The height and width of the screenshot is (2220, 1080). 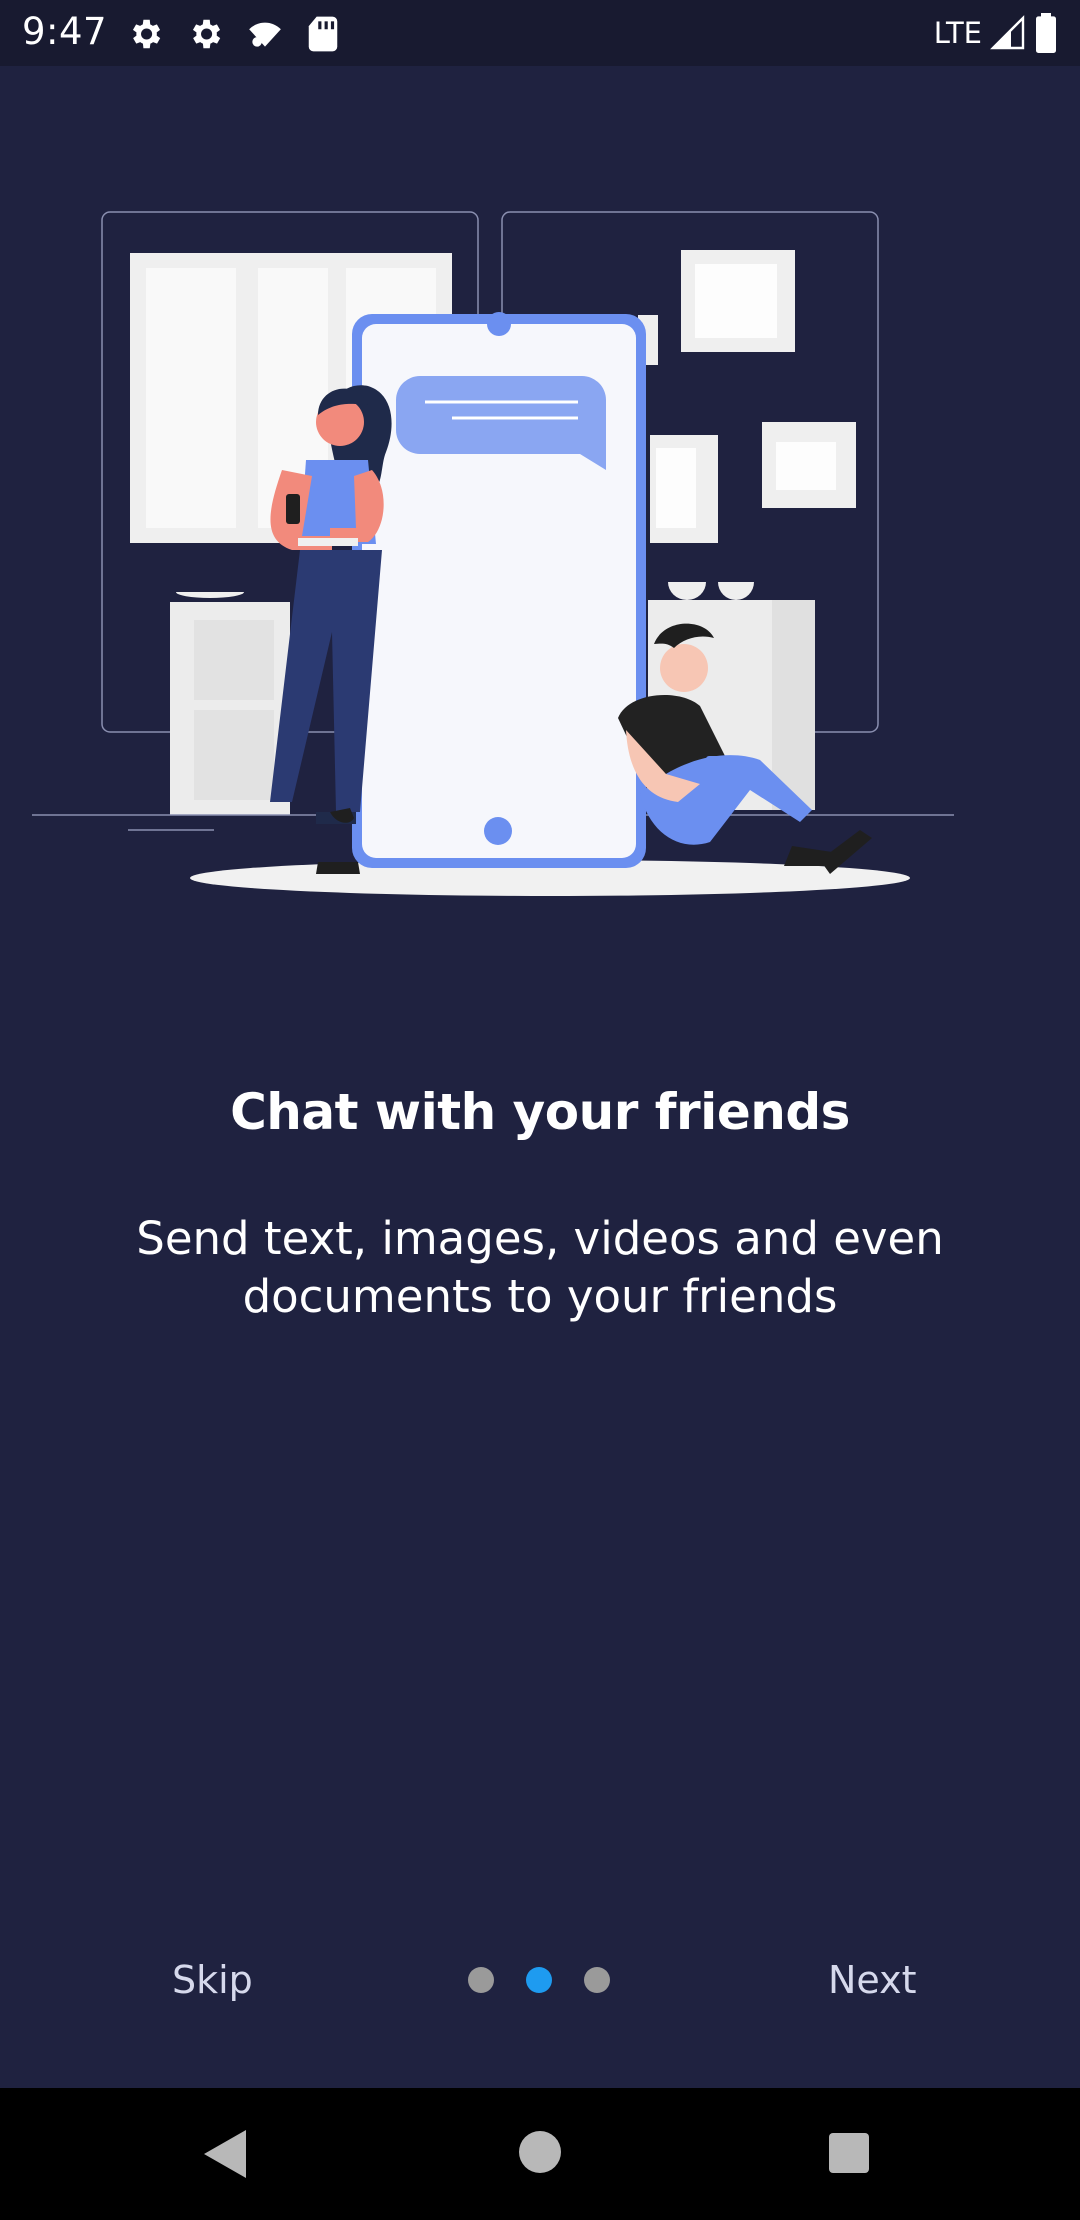 I want to click on system-nav-bar, so click(x=540, y=2154).